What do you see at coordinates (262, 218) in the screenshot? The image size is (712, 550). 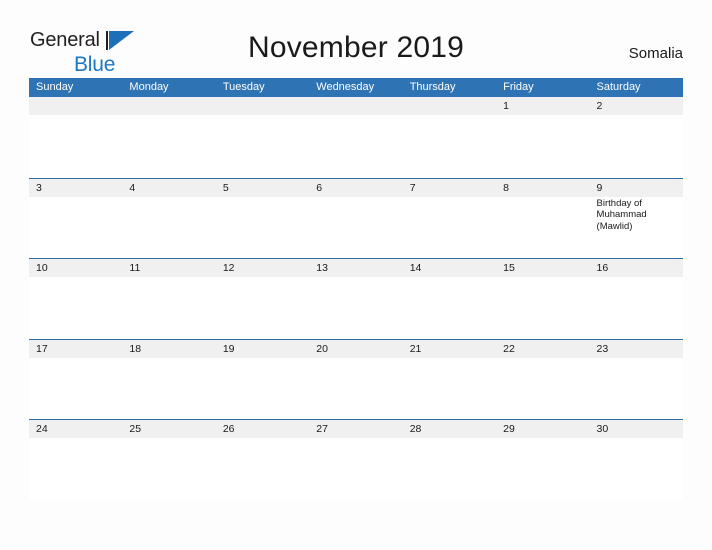 I see `calendar-day-cell: 5` at bounding box center [262, 218].